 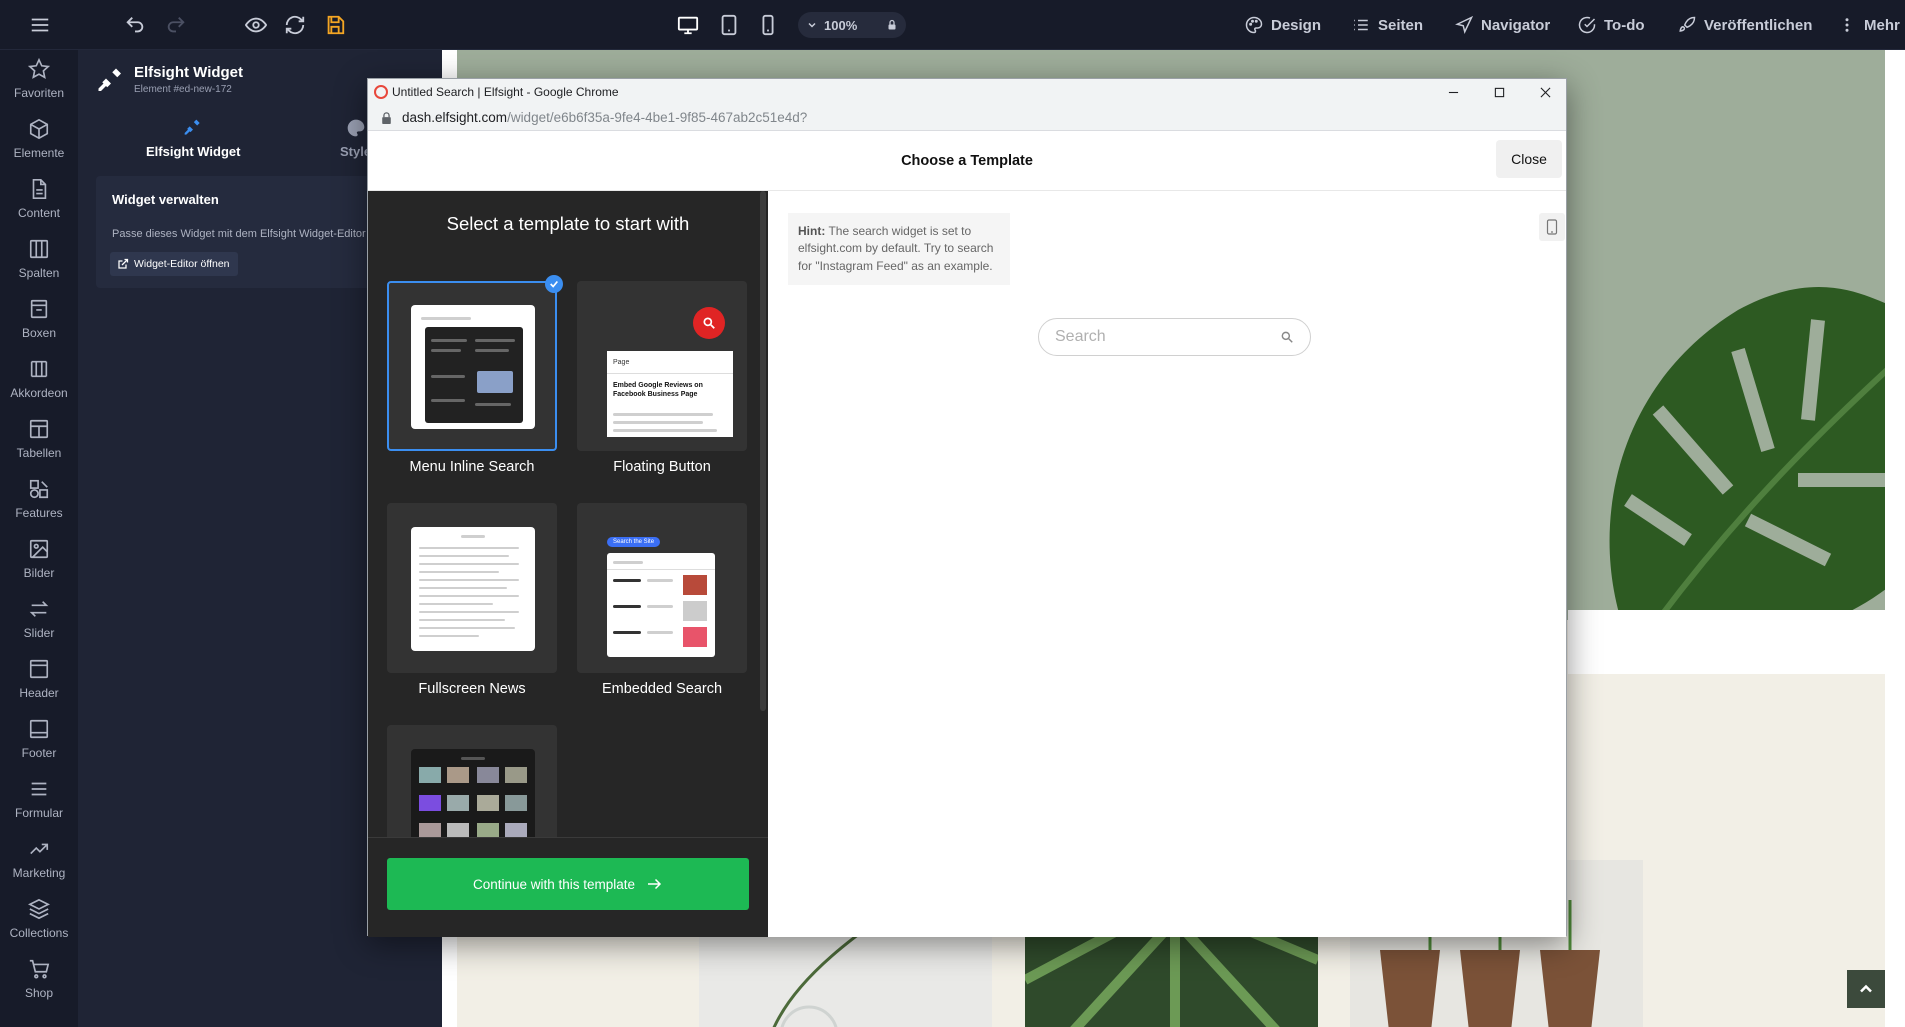 What do you see at coordinates (39, 808) in the screenshot?
I see `rail-item-formular: Formular` at bounding box center [39, 808].